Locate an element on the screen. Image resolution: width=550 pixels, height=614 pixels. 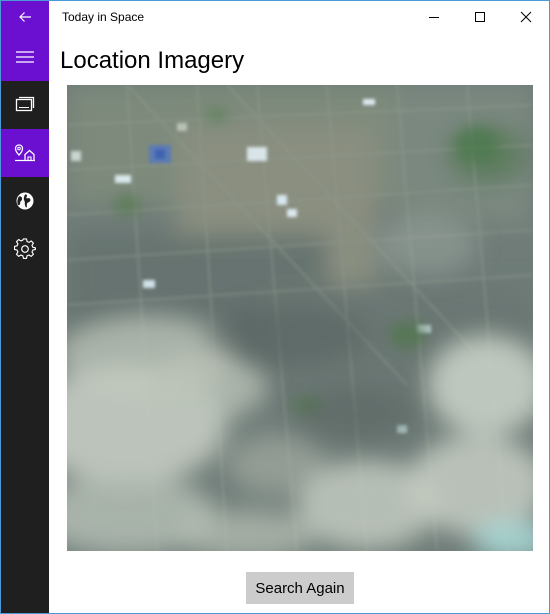
back-button is located at coordinates (25, 17).